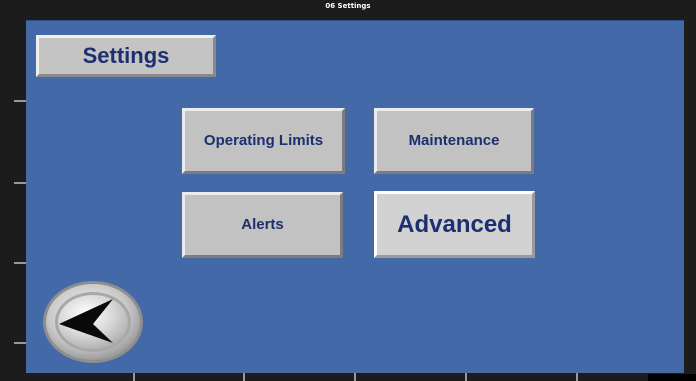 The width and height of the screenshot is (696, 381). I want to click on maintenance-button: Maintenance, so click(454, 141).